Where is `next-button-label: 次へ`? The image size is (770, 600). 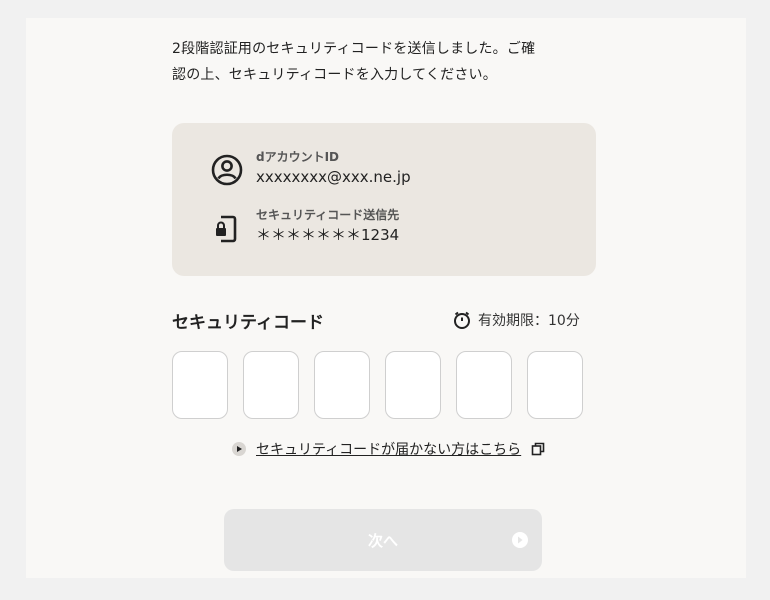
next-button-label: 次へ is located at coordinates (382, 541).